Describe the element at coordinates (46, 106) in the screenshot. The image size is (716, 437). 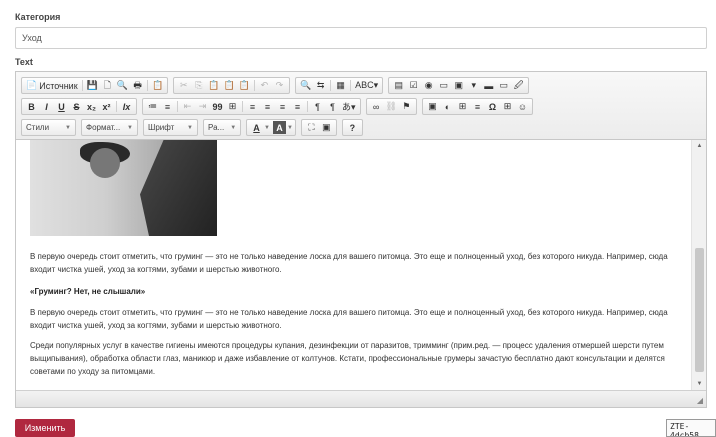
I see `italic-button: I` at that location.